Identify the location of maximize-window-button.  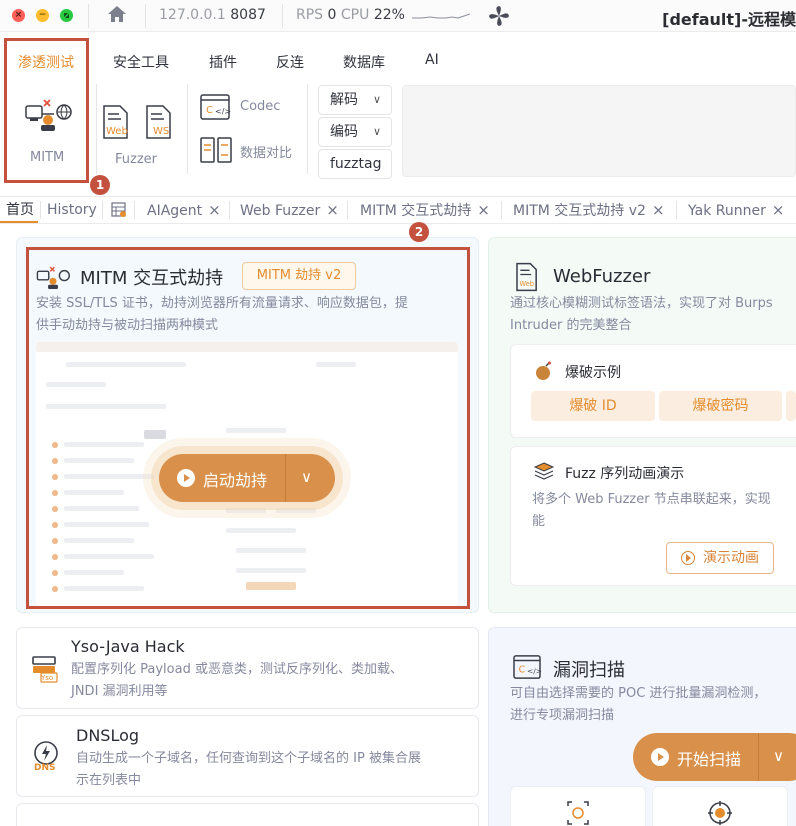
(66, 15).